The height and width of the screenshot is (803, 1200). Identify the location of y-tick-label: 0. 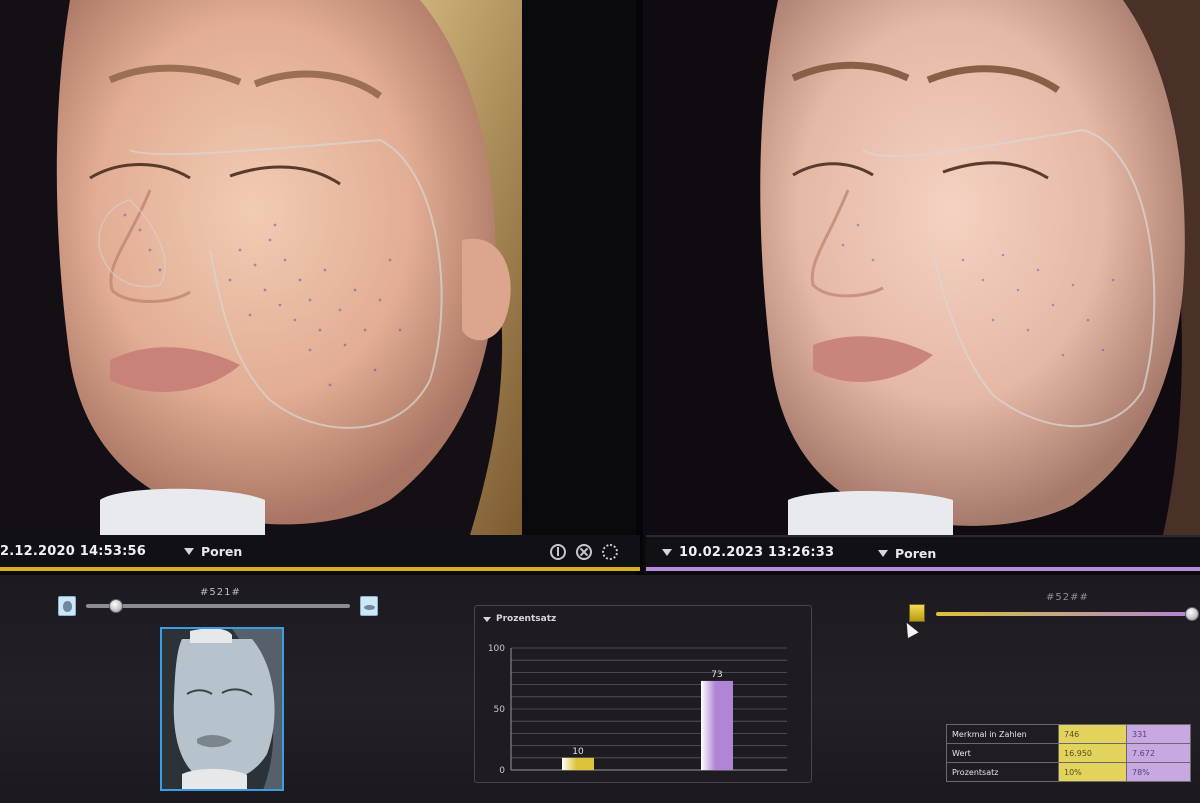
(502, 771).